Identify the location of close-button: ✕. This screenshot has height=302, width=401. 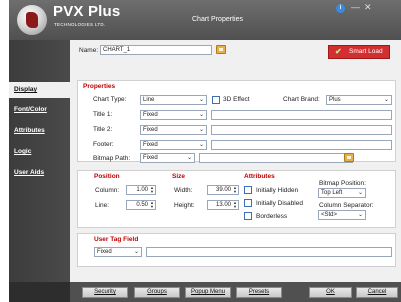
(368, 7).